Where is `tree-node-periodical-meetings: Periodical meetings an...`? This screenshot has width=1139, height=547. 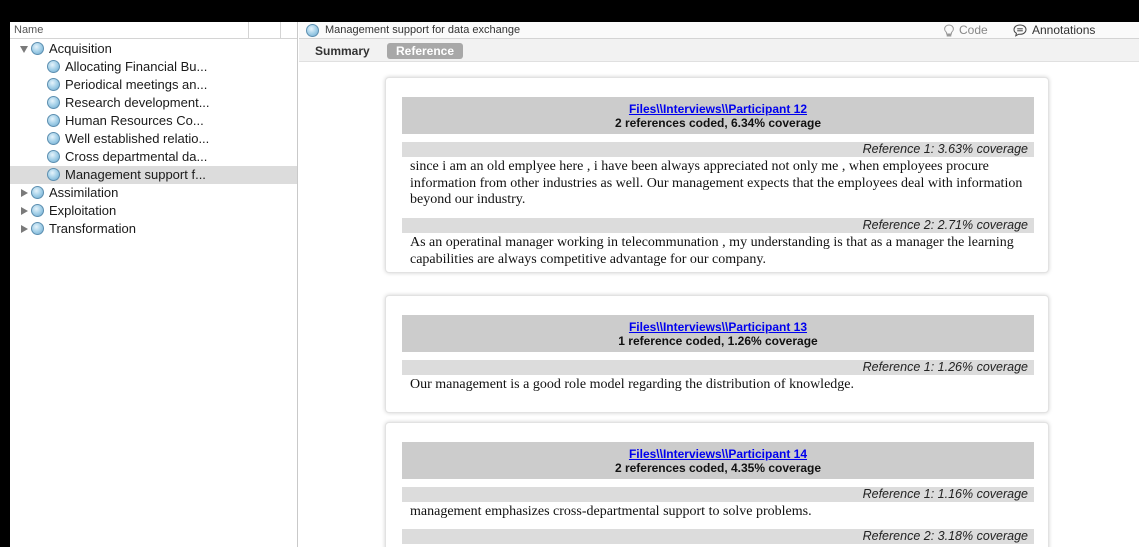
tree-node-periodical-meetings: Periodical meetings an... is located at coordinates (153, 85).